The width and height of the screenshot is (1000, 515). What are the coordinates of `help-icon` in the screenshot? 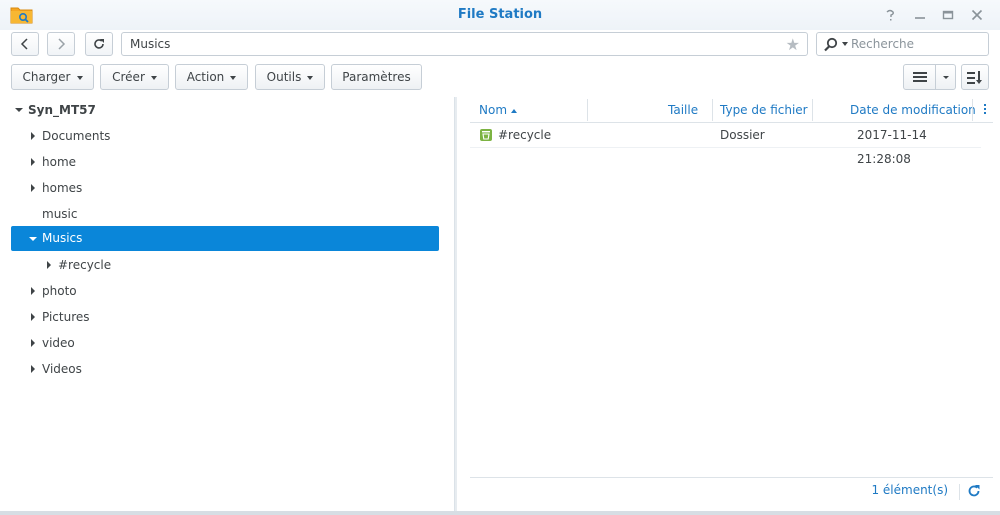 It's located at (890, 15).